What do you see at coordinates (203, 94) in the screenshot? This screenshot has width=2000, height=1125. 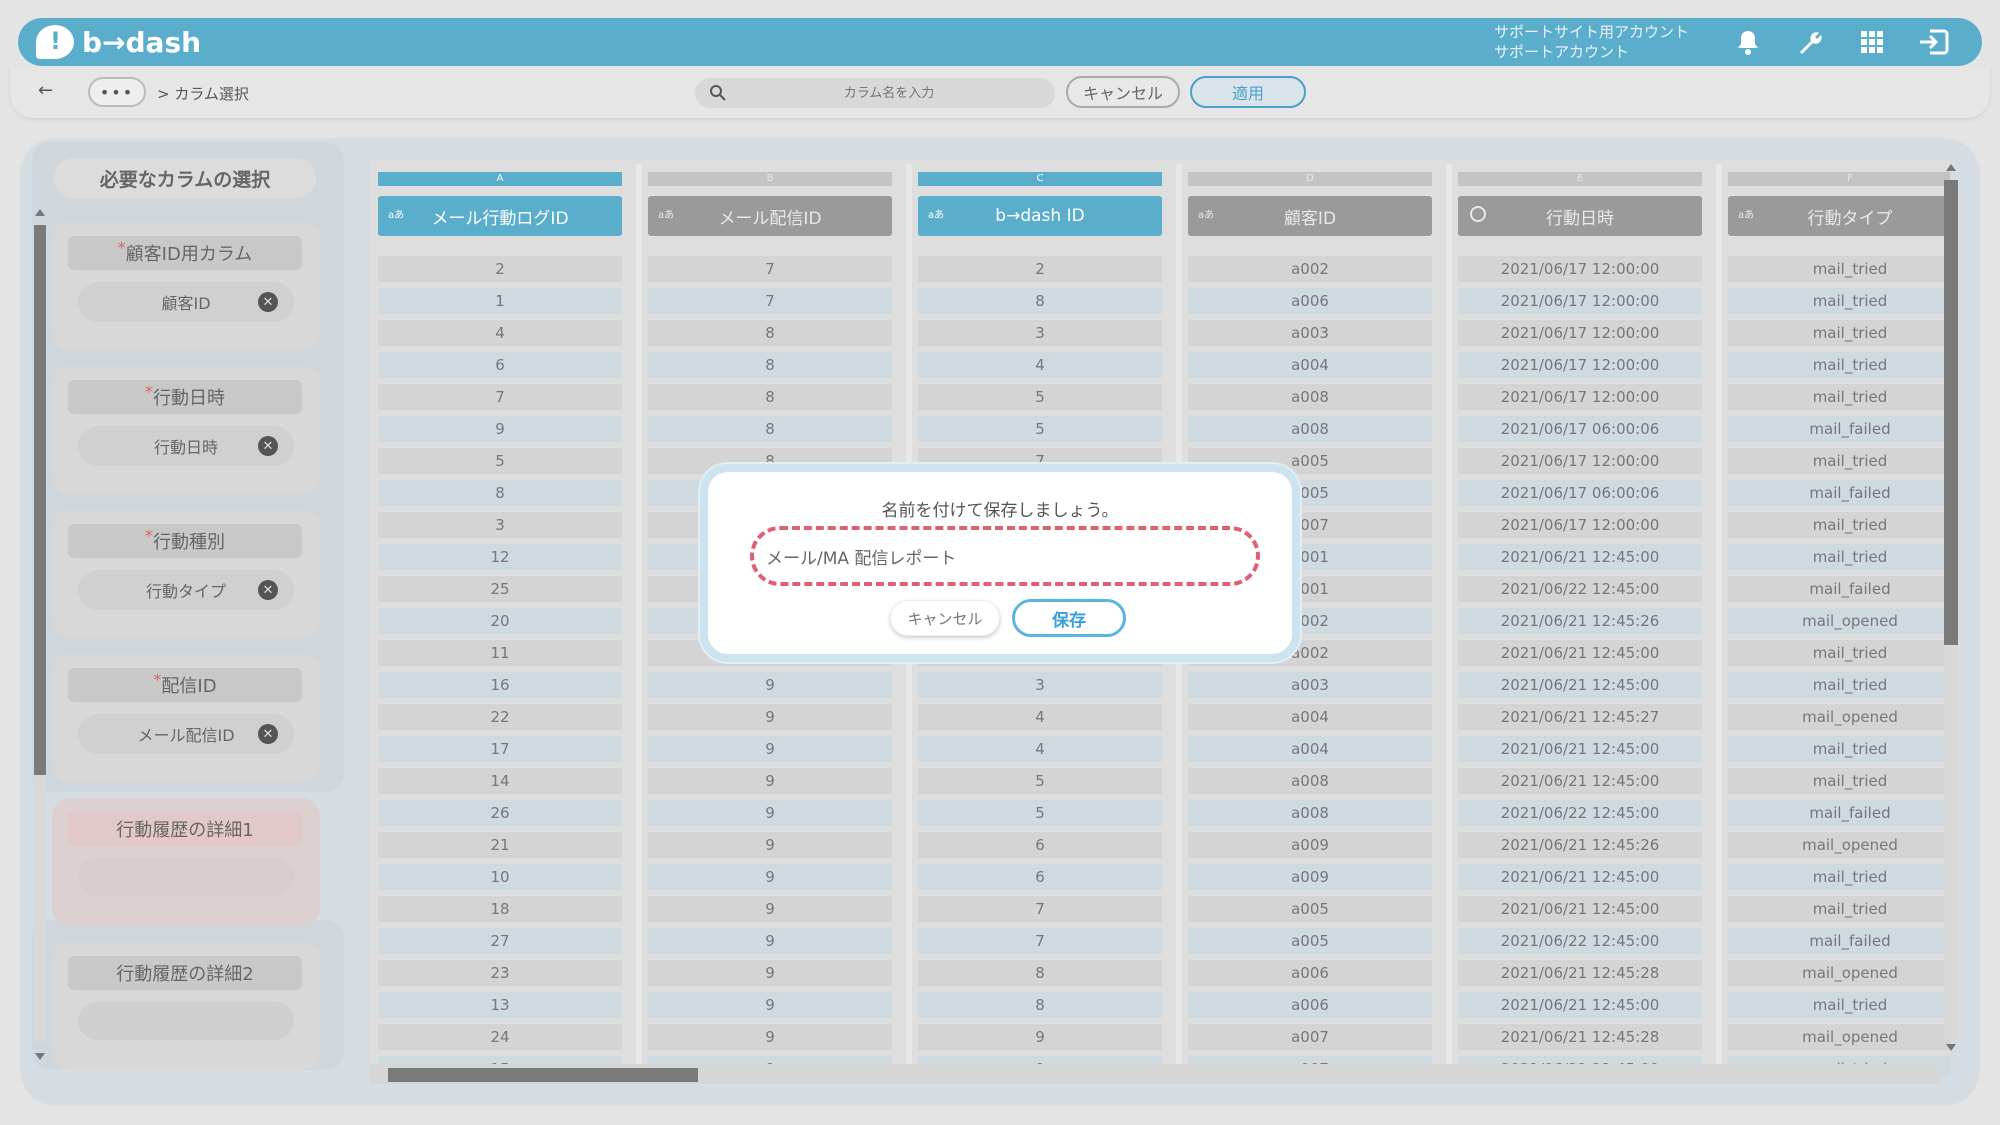 I see `breadcrumb: > カラム選択` at bounding box center [203, 94].